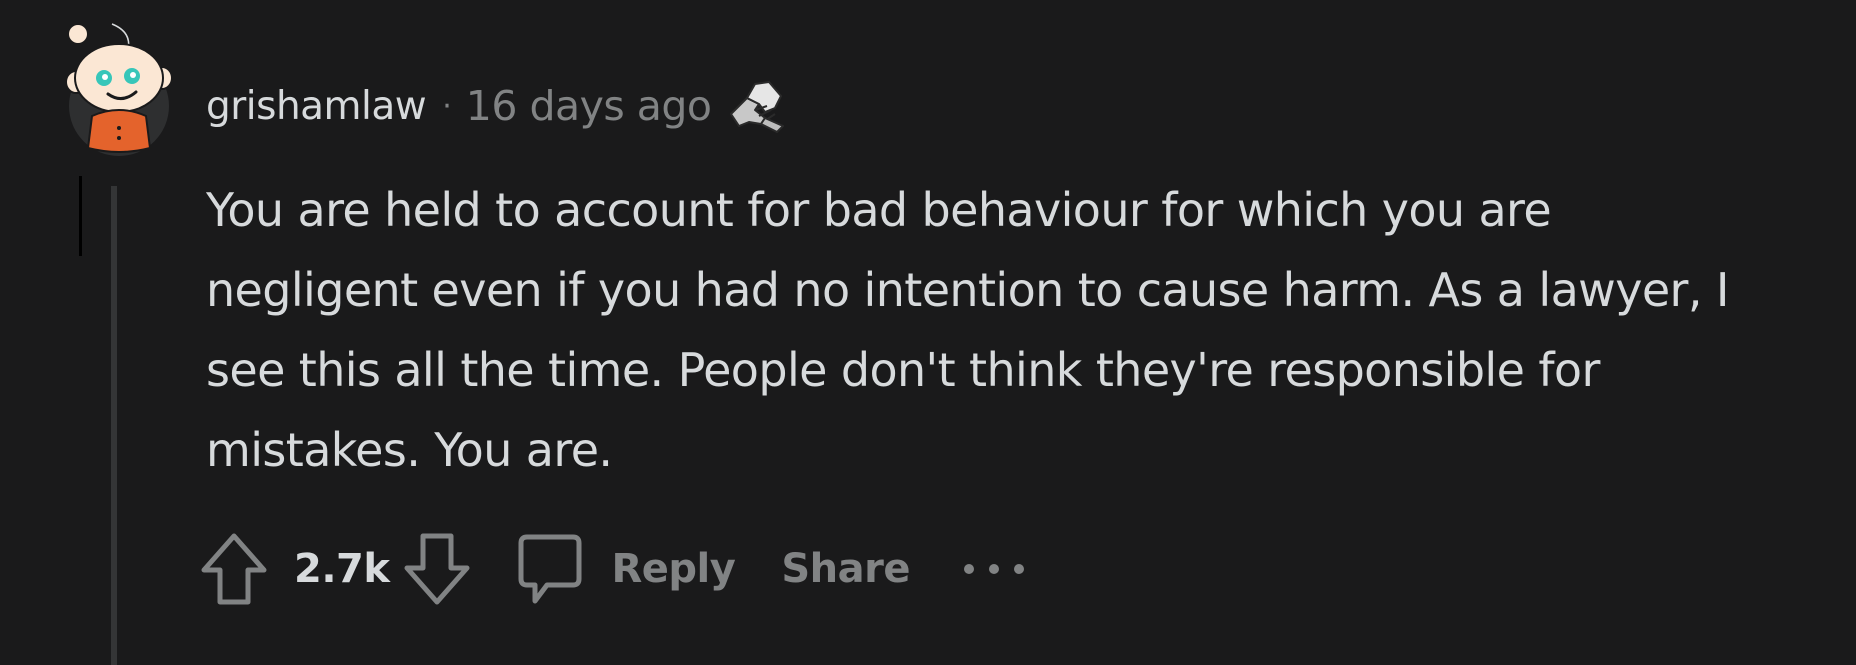 Image resolution: width=1856 pixels, height=665 pixels. Describe the element at coordinates (550, 569) in the screenshot. I see `comment-bubble-icon` at that location.